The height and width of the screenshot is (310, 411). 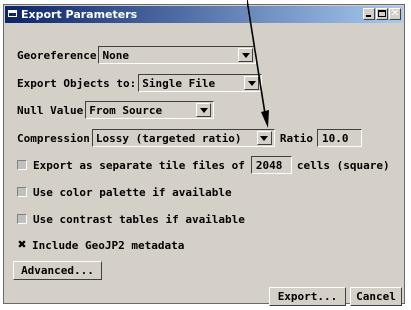 I want to click on null-value-label: Null Value, so click(x=50, y=110).